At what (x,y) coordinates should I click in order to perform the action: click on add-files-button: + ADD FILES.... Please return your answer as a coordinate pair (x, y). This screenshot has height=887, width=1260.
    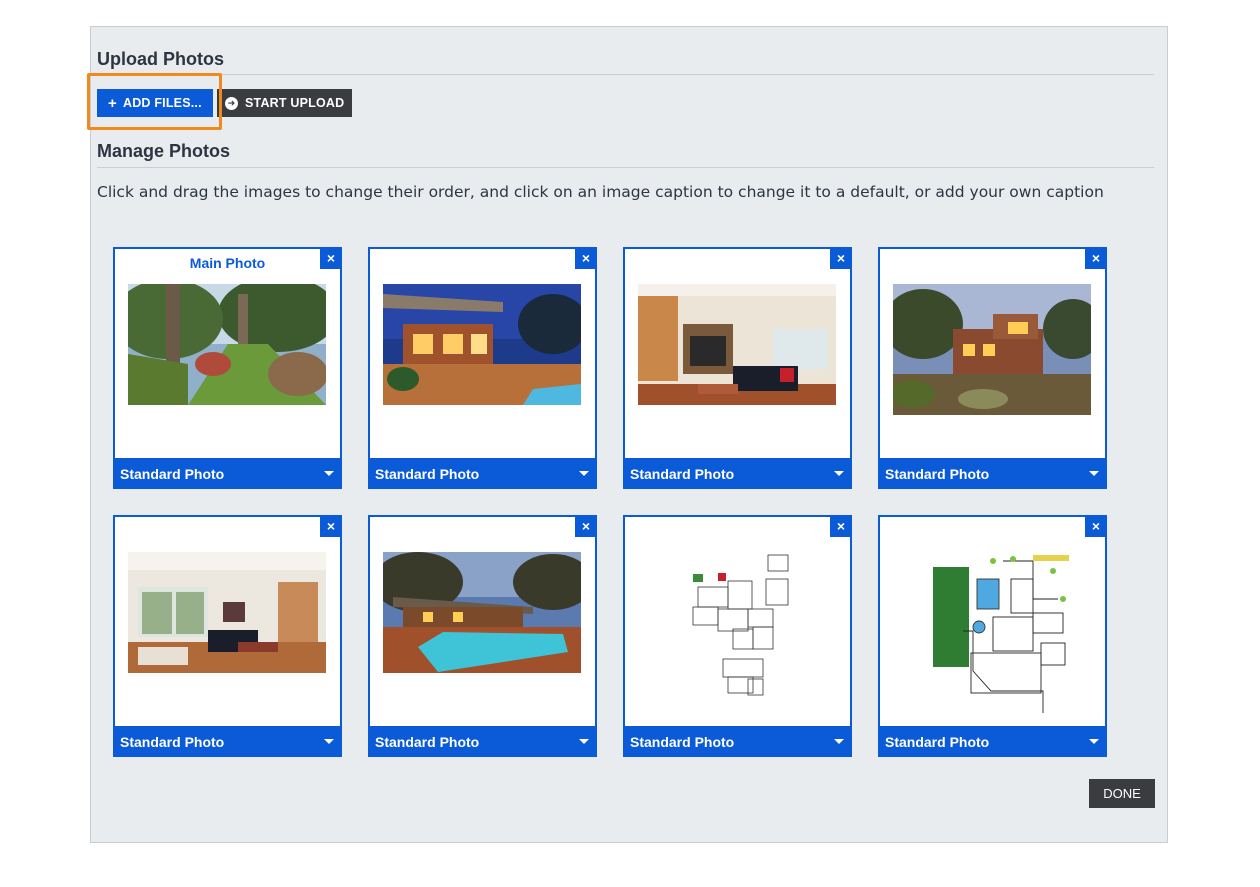
    Looking at the image, I should click on (155, 103).